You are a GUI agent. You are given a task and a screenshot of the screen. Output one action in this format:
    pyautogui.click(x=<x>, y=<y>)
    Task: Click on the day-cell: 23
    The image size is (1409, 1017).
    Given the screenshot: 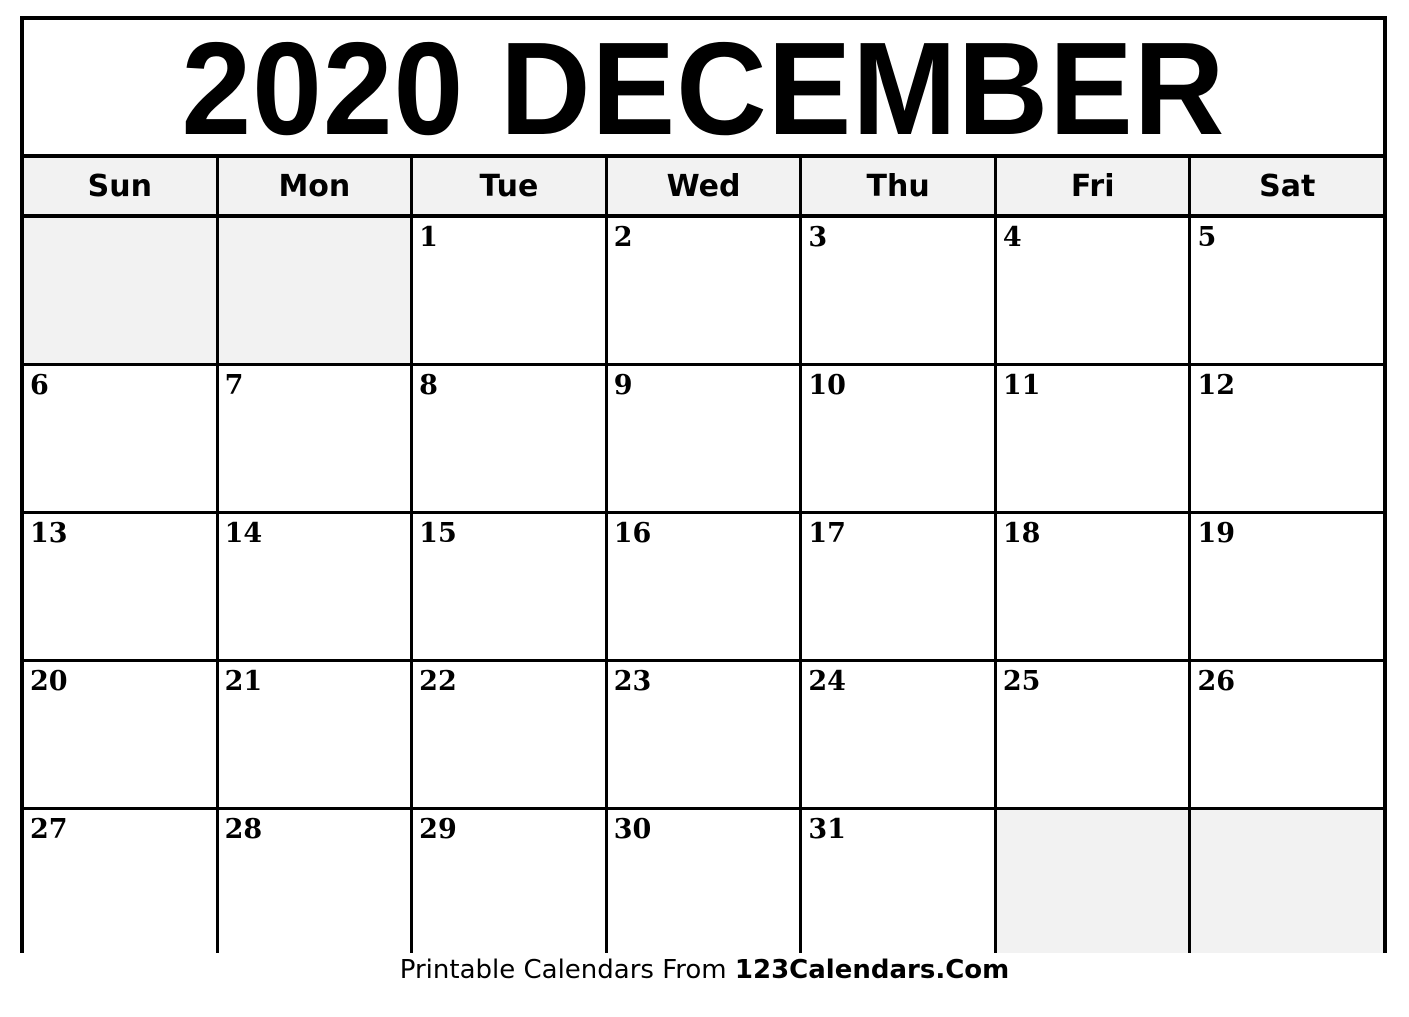 What is the action you would take?
    pyautogui.click(x=705, y=734)
    